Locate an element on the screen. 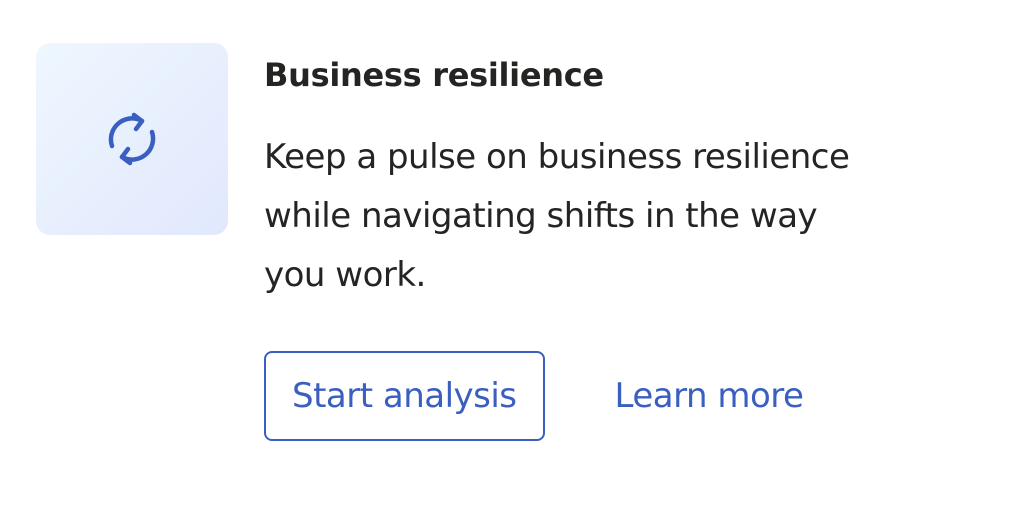 This screenshot has height=516, width=1017. sync-icon is located at coordinates (132, 139).